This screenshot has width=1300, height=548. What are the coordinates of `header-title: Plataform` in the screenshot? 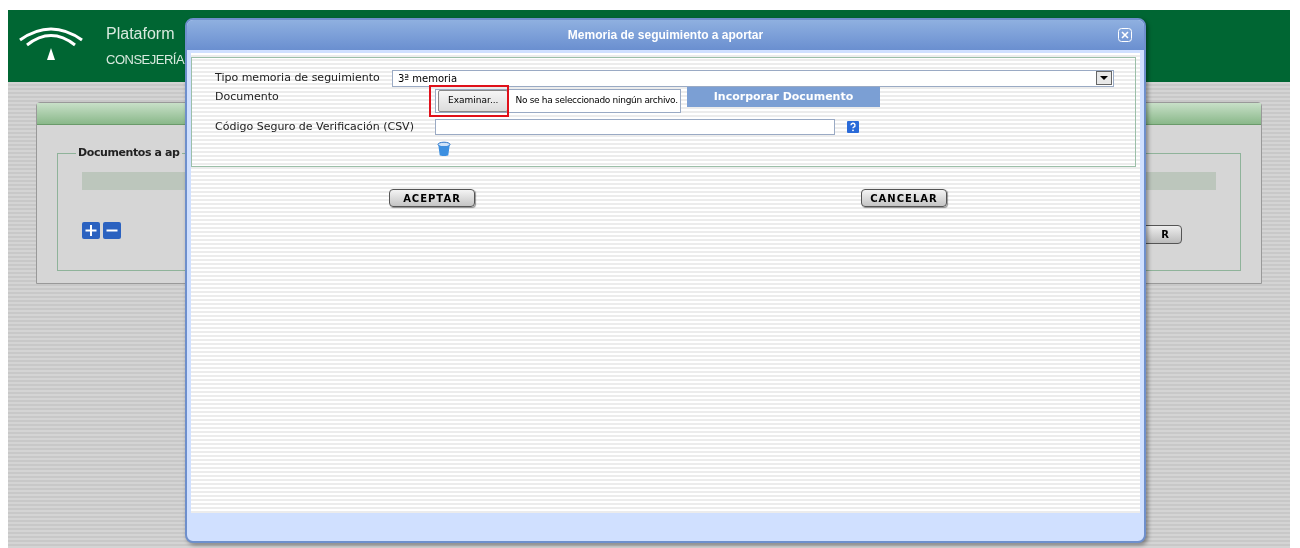 It's located at (141, 34).